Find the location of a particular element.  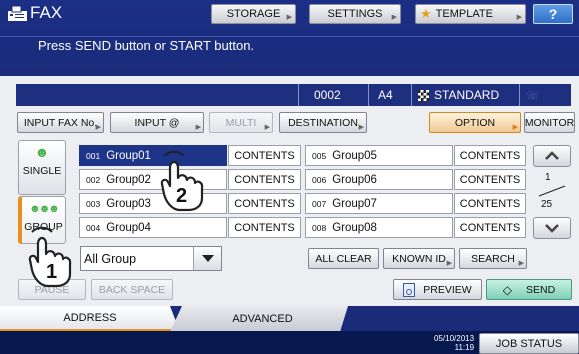

scroll-down-button is located at coordinates (552, 228).